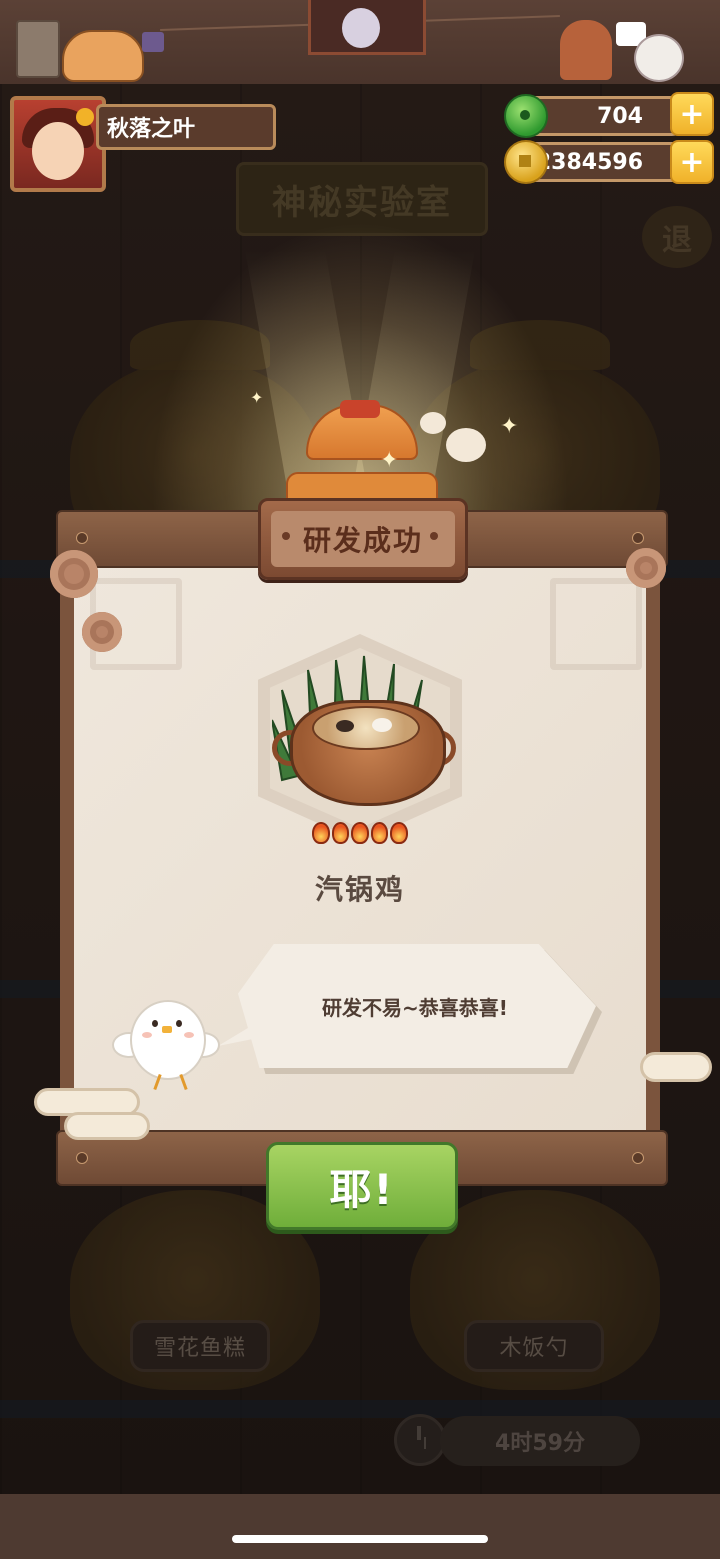 The image size is (720, 1559). What do you see at coordinates (620, 116) in the screenshot?
I see `jade-count: 704` at bounding box center [620, 116].